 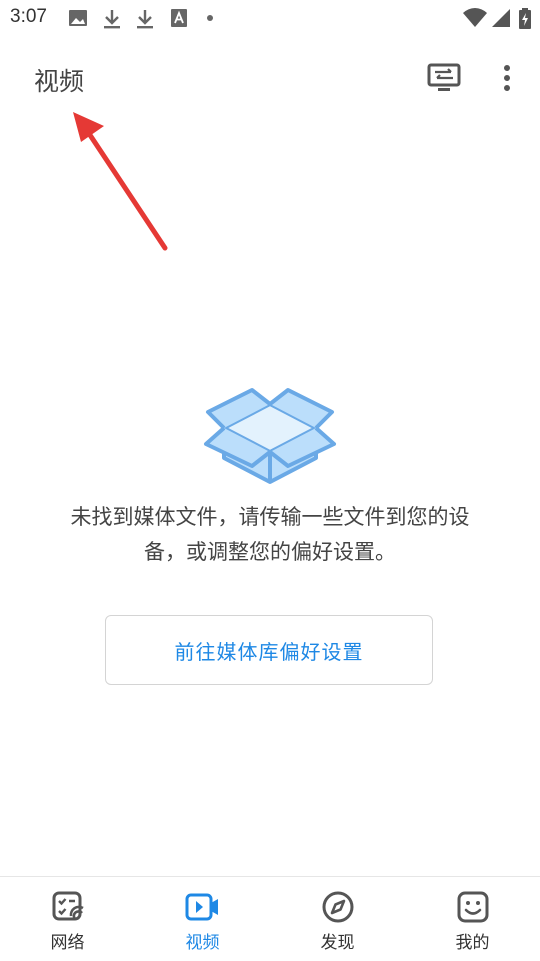 What do you see at coordinates (202, 943) in the screenshot?
I see `nav-label: 视频` at bounding box center [202, 943].